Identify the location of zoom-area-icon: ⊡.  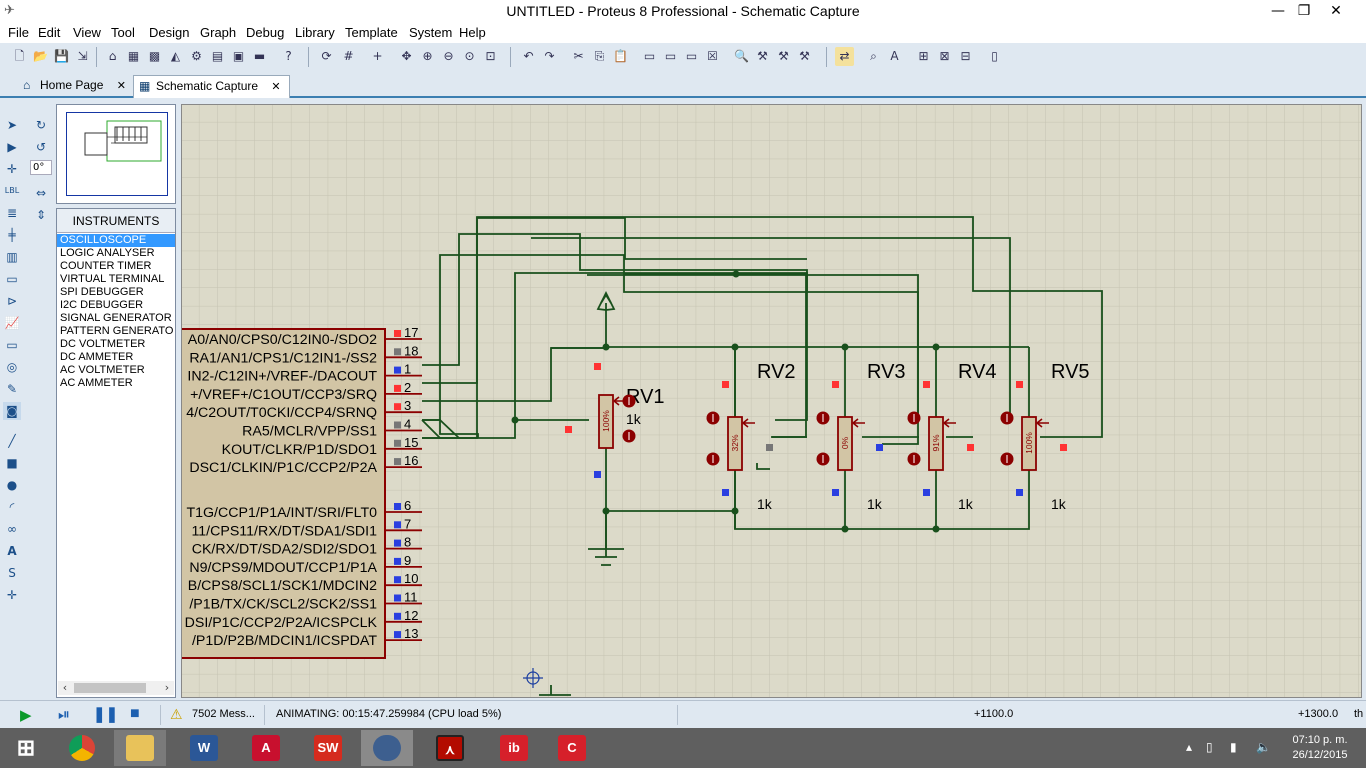
(490, 56).